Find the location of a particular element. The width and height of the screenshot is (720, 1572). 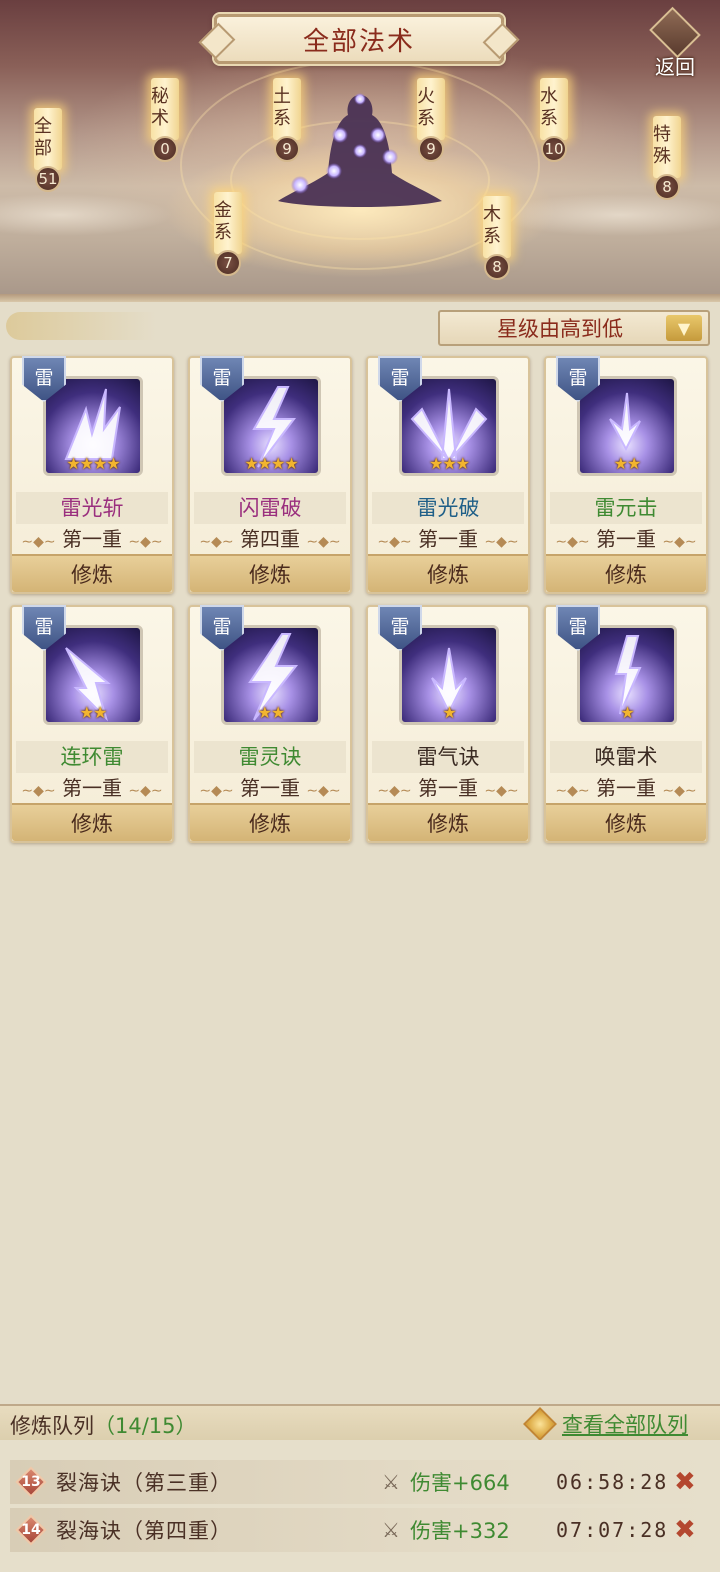

queue-row: 13 裂海诀（第三重） ⚔ 伤害+664 06:58:28 ✖ is located at coordinates (360, 1482).